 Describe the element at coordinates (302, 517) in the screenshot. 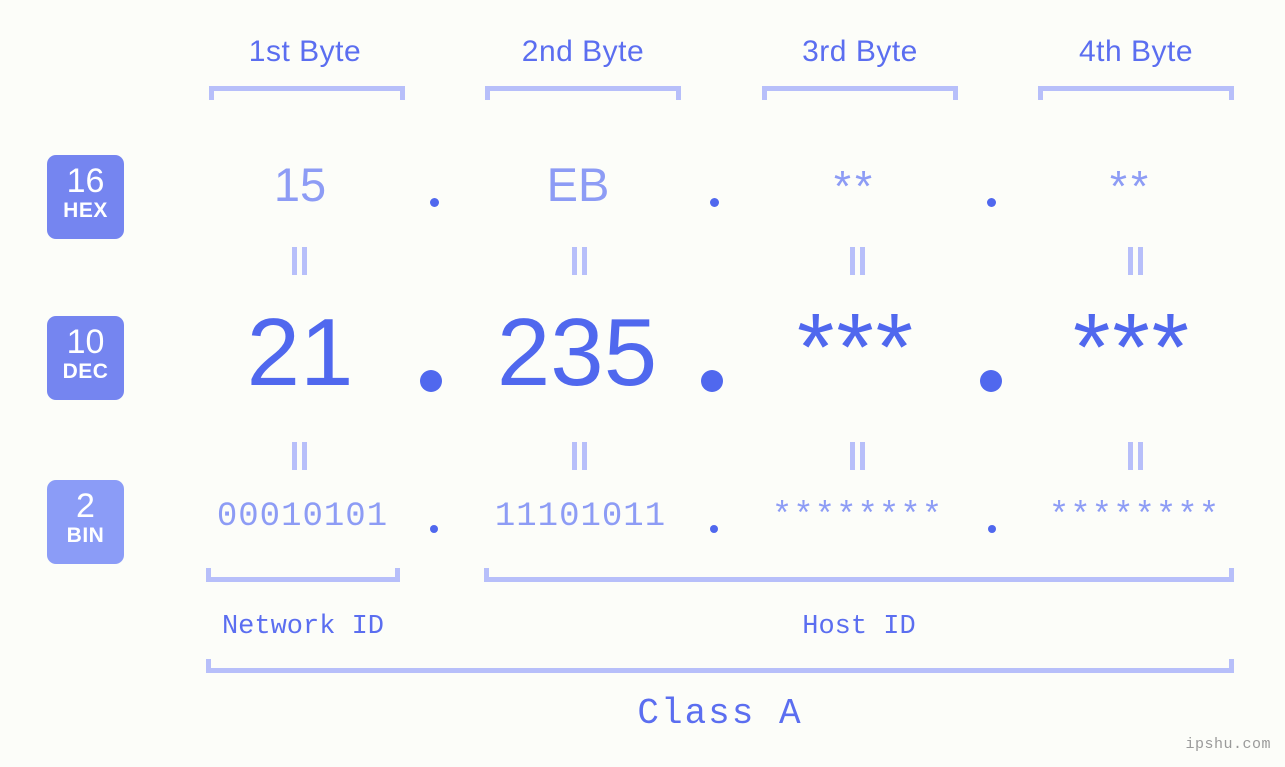

I see `bin-byte-1-value: 00010101` at that location.